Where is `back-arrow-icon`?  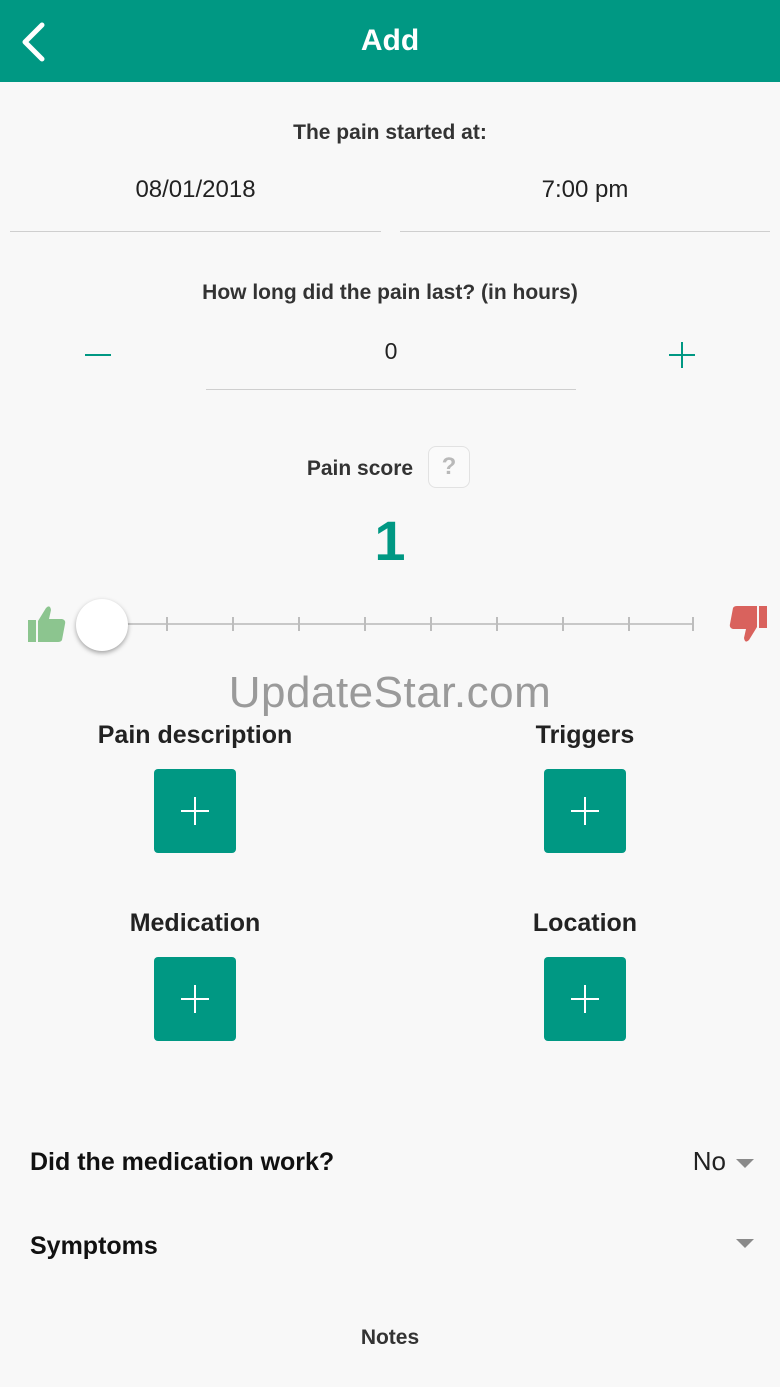
back-arrow-icon is located at coordinates (33, 42).